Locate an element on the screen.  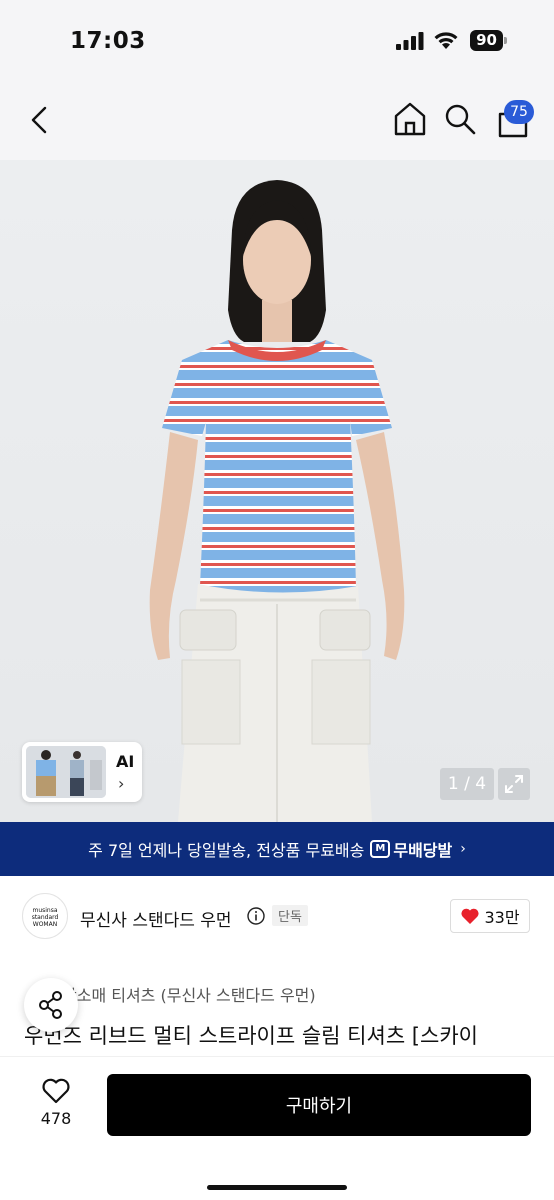
product-title: 우먼즈 리브드 멀티 스트라이프 슬림 티셔츠 [스카이 is located at coordinates (251, 1036).